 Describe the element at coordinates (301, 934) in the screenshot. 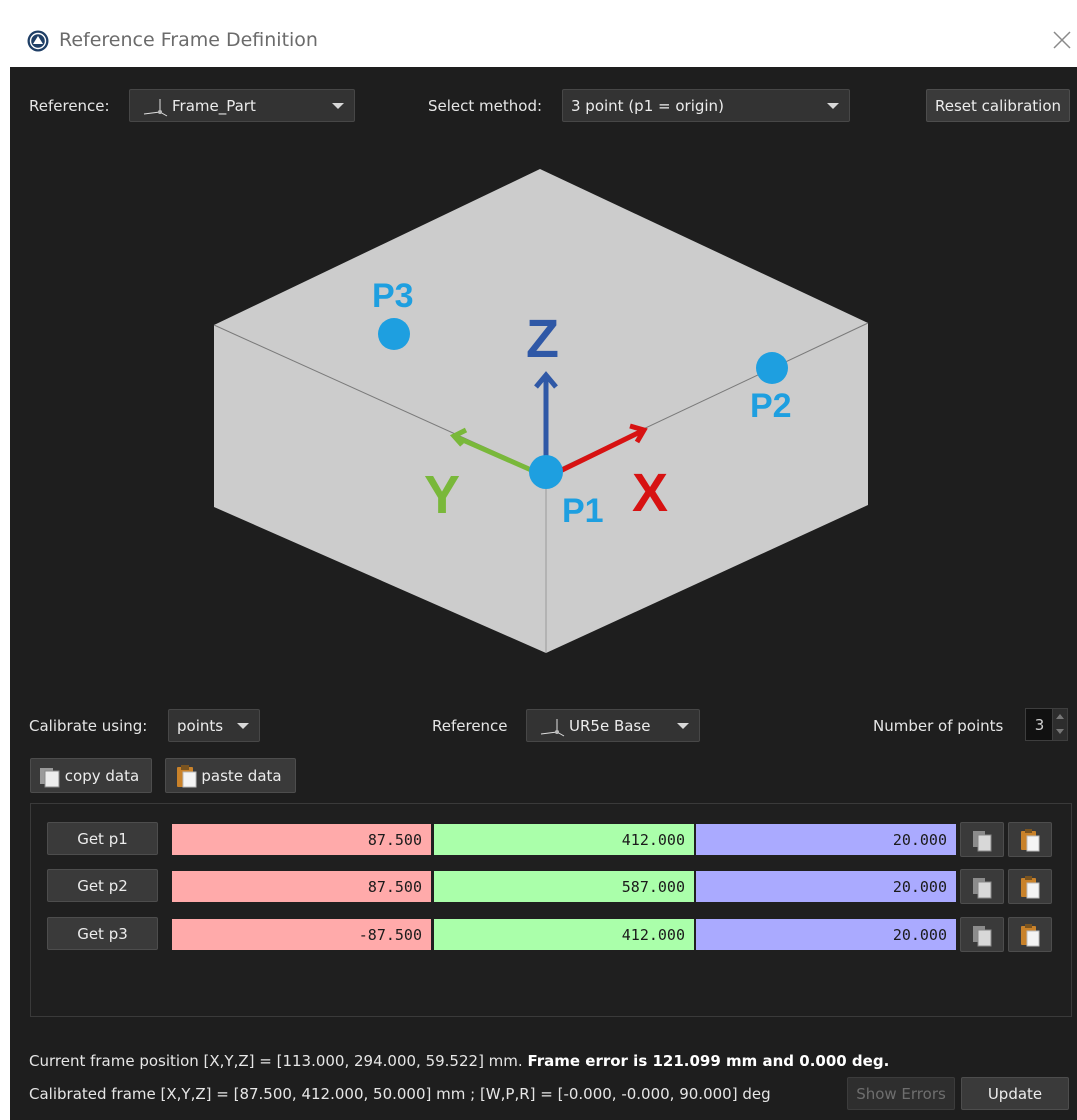

I see `p3-x-field: -87.500` at that location.